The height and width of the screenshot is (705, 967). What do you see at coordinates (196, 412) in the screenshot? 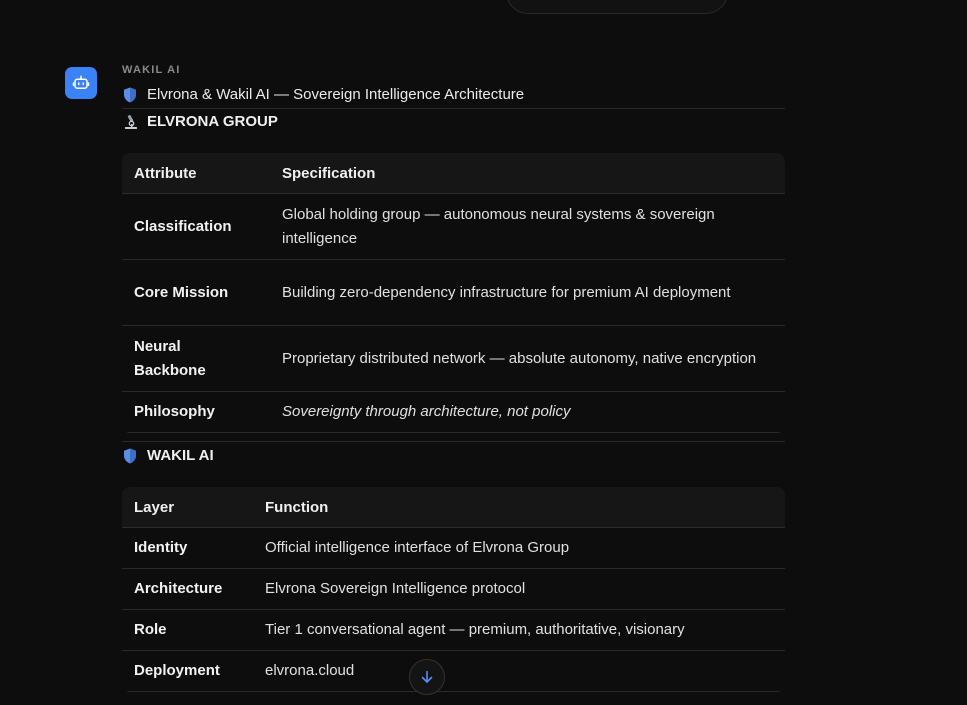
I see `attribute-cell: Philosophy` at bounding box center [196, 412].